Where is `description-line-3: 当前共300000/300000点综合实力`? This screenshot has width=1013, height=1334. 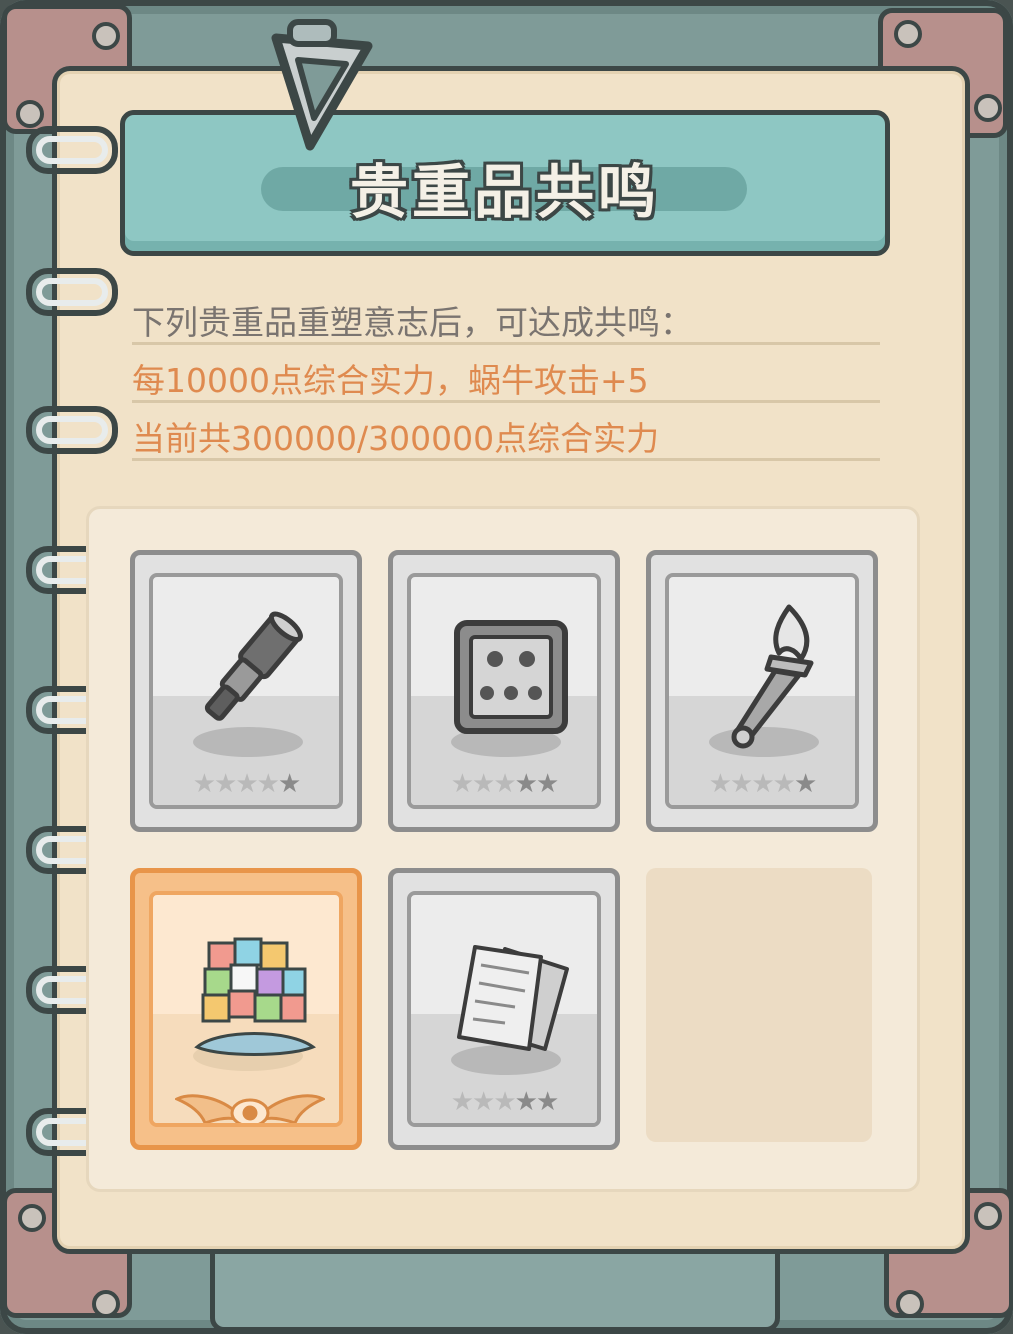
description-line-3: 当前共300000/300000点综合实力 is located at coordinates (396, 438).